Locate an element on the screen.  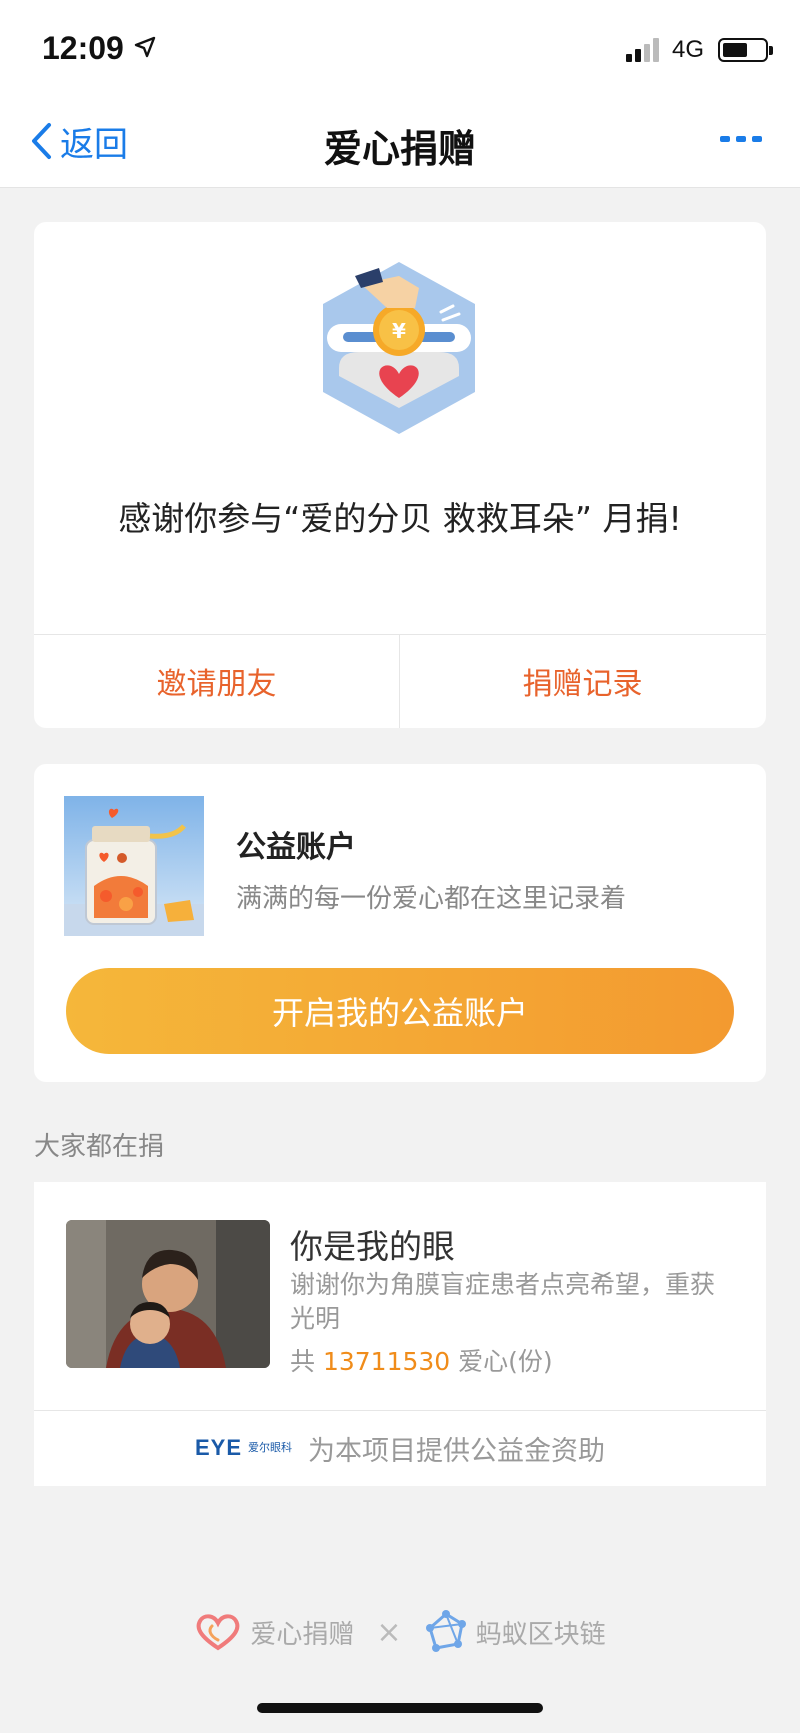
status-bar: 12:09 4G is located at coordinates (400, 48).